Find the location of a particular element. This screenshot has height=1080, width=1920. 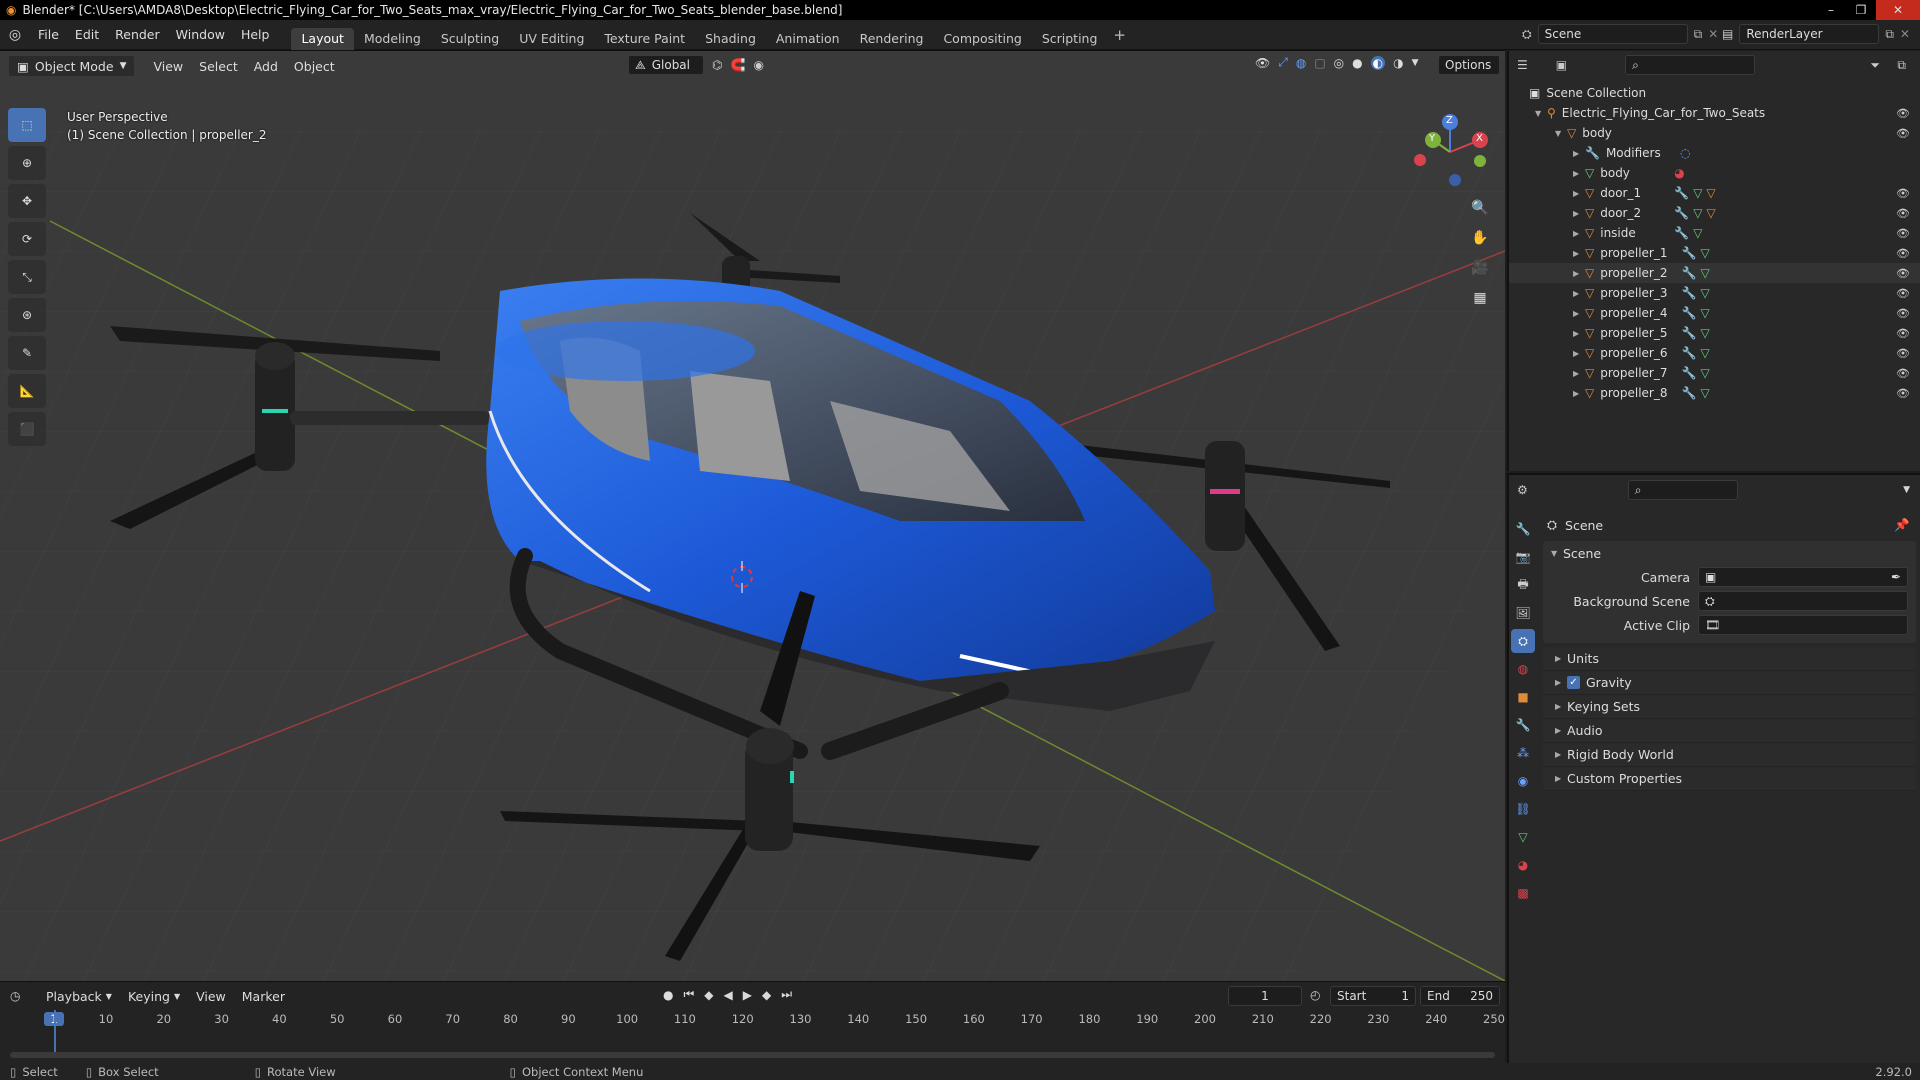

gravity-checkbox: ✓ is located at coordinates (1573, 682).